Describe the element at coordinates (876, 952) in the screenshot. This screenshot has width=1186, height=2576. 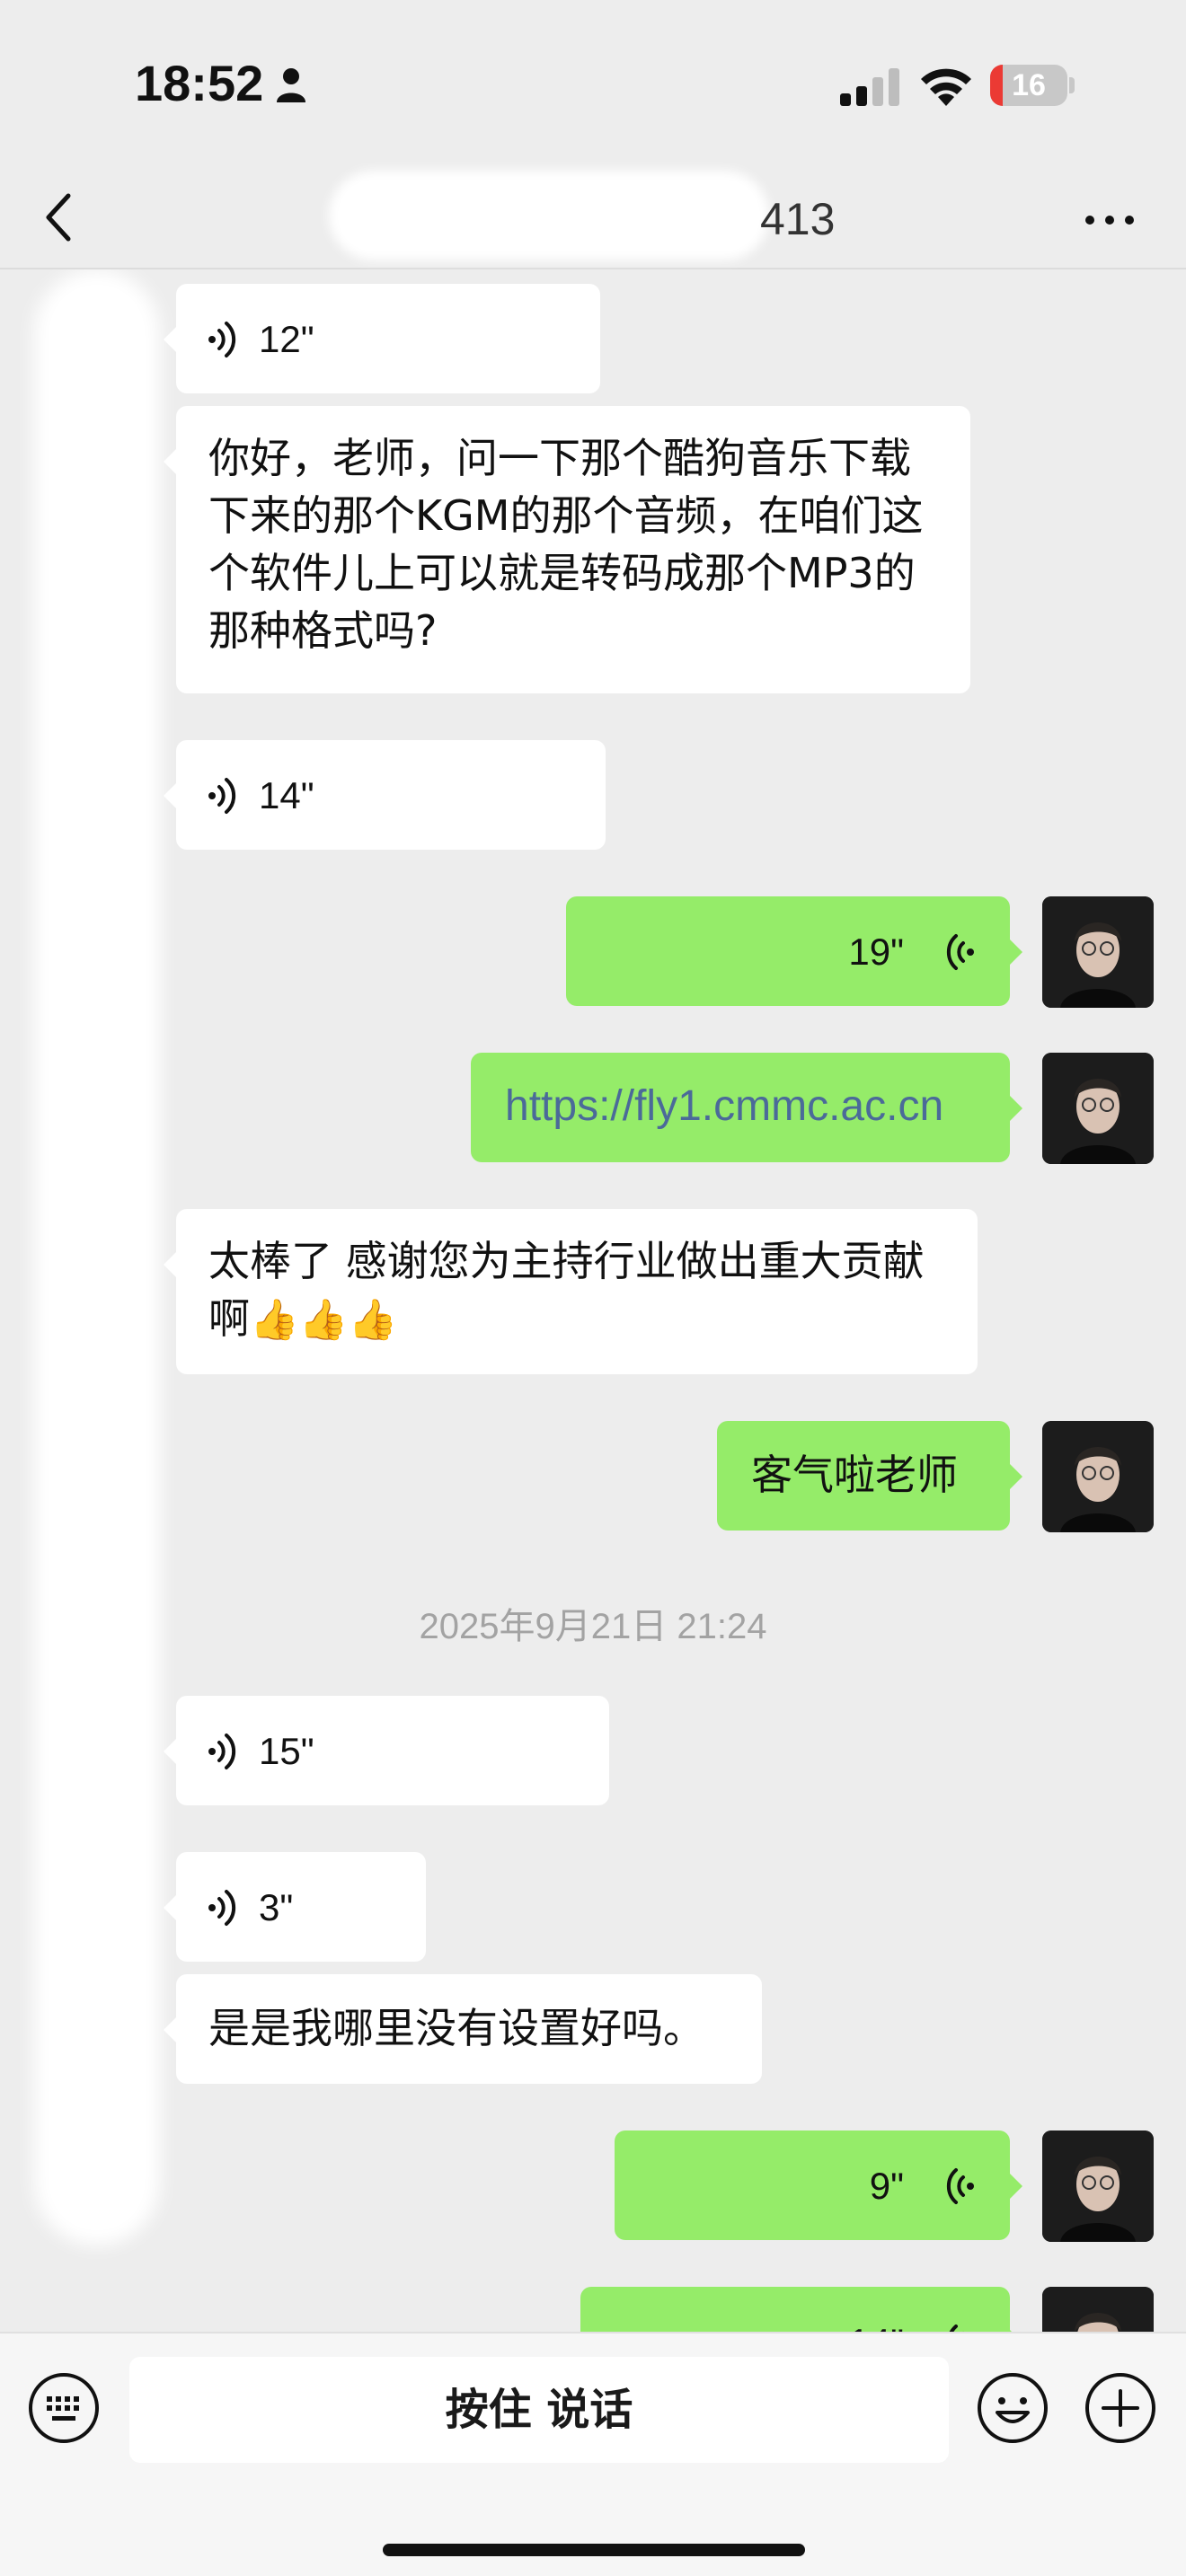
I see `voice-duration: 19"` at that location.